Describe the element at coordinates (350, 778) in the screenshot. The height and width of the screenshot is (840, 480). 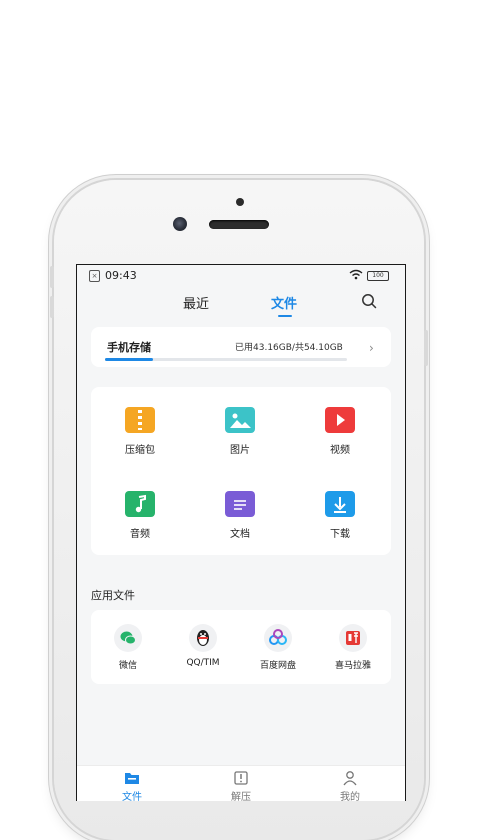
I see `profile-icon` at that location.